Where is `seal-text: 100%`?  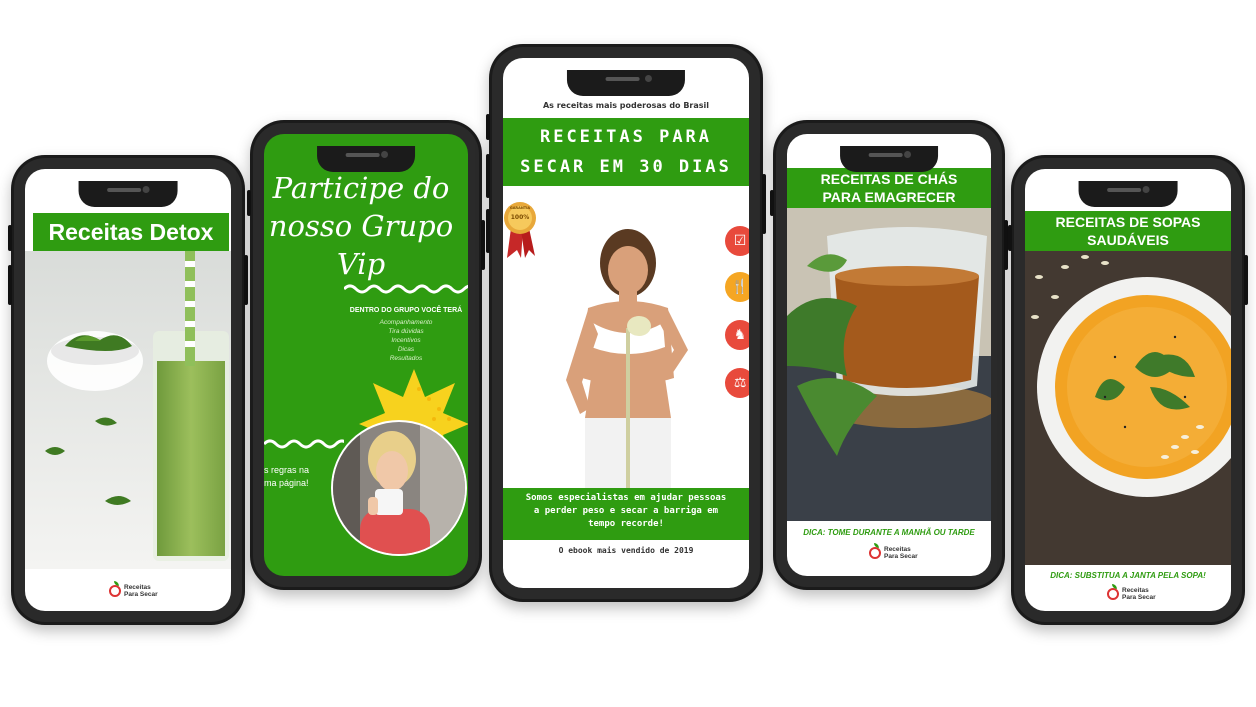
seal-text: 100% is located at coordinates (520, 217).